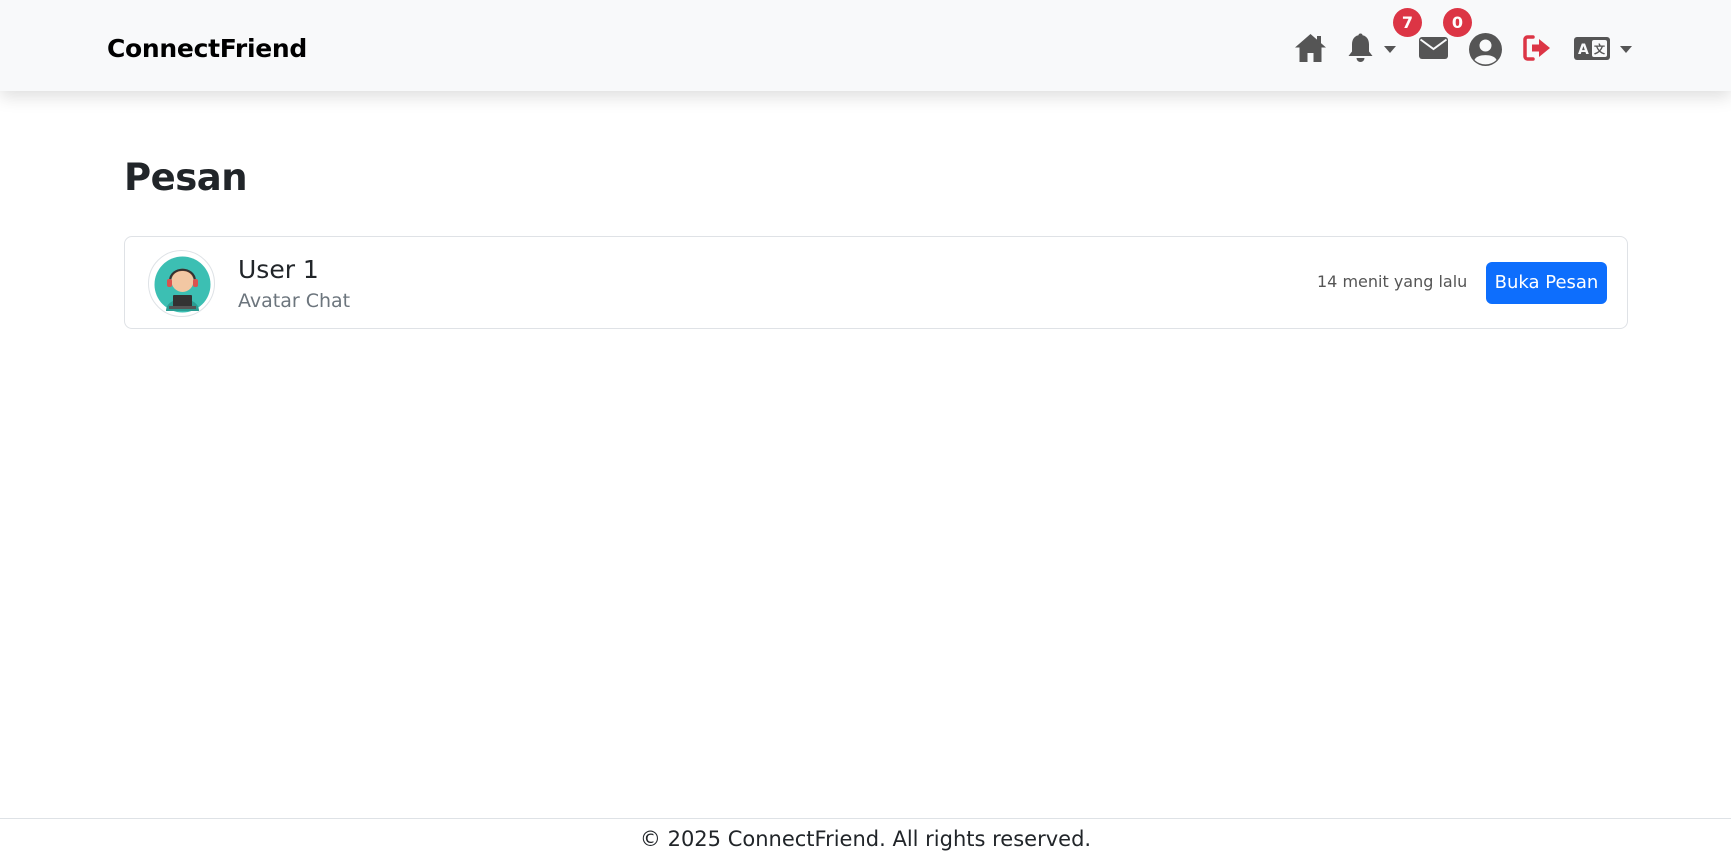 The width and height of the screenshot is (1731, 866). Describe the element at coordinates (1600, 49) in the screenshot. I see `svg-text: 文` at that location.